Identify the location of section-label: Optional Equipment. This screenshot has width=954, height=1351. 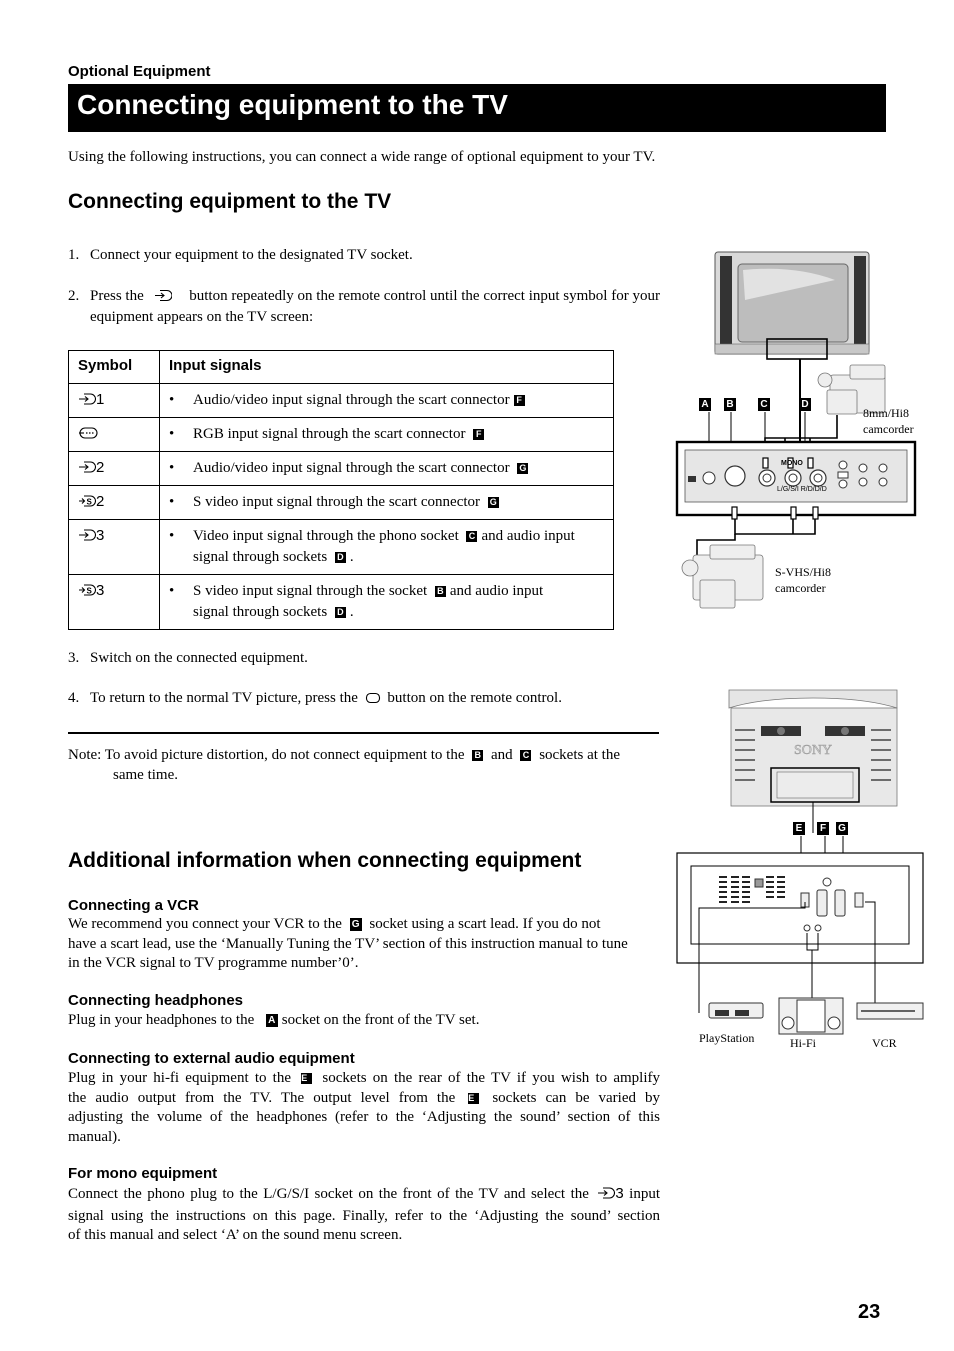
(139, 71).